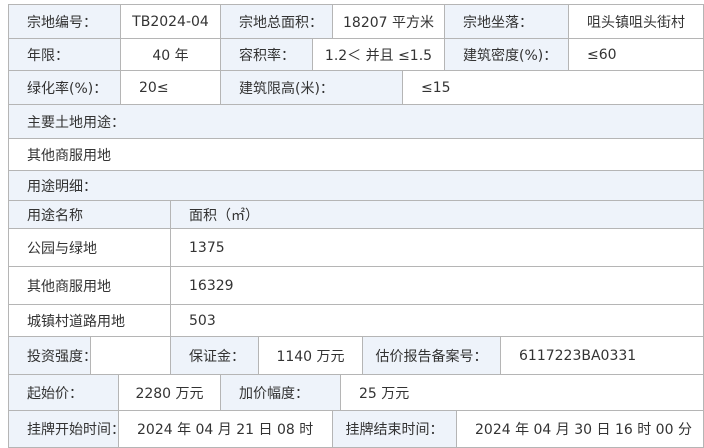 The image size is (704, 448). Describe the element at coordinates (63, 429) in the screenshot. I see `listing-start-label: 挂牌开始时间：` at that location.